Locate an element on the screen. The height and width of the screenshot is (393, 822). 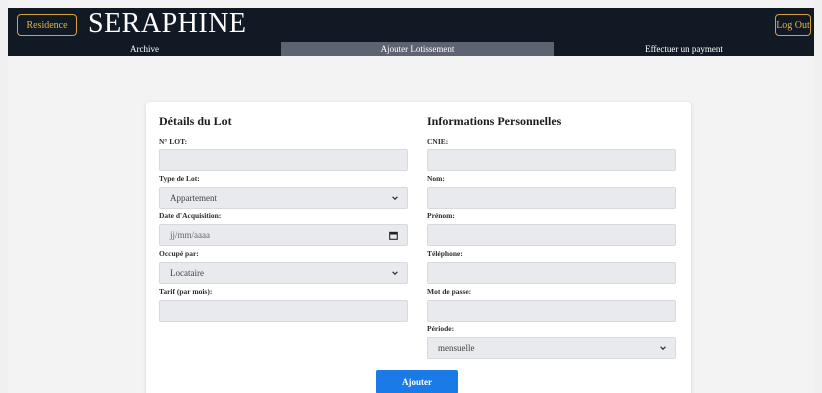
tab-effectuer-payment: Effectuer un payment is located at coordinates (684, 49).